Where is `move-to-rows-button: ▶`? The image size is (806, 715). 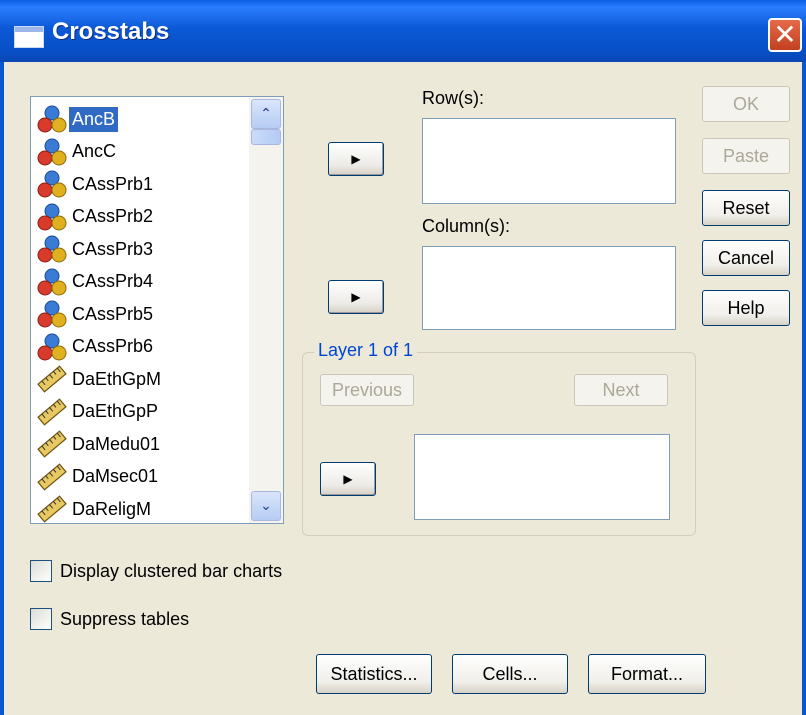
move-to-rows-button: ▶ is located at coordinates (356, 159).